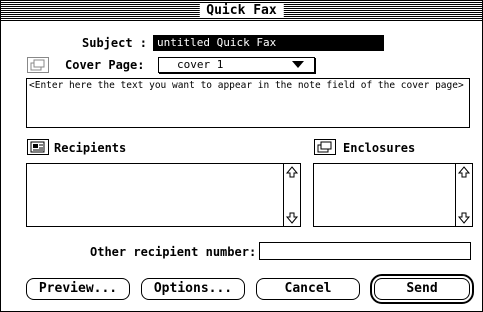 The image size is (483, 312). Describe the element at coordinates (393, 195) in the screenshot. I see `enclosures-list` at that location.